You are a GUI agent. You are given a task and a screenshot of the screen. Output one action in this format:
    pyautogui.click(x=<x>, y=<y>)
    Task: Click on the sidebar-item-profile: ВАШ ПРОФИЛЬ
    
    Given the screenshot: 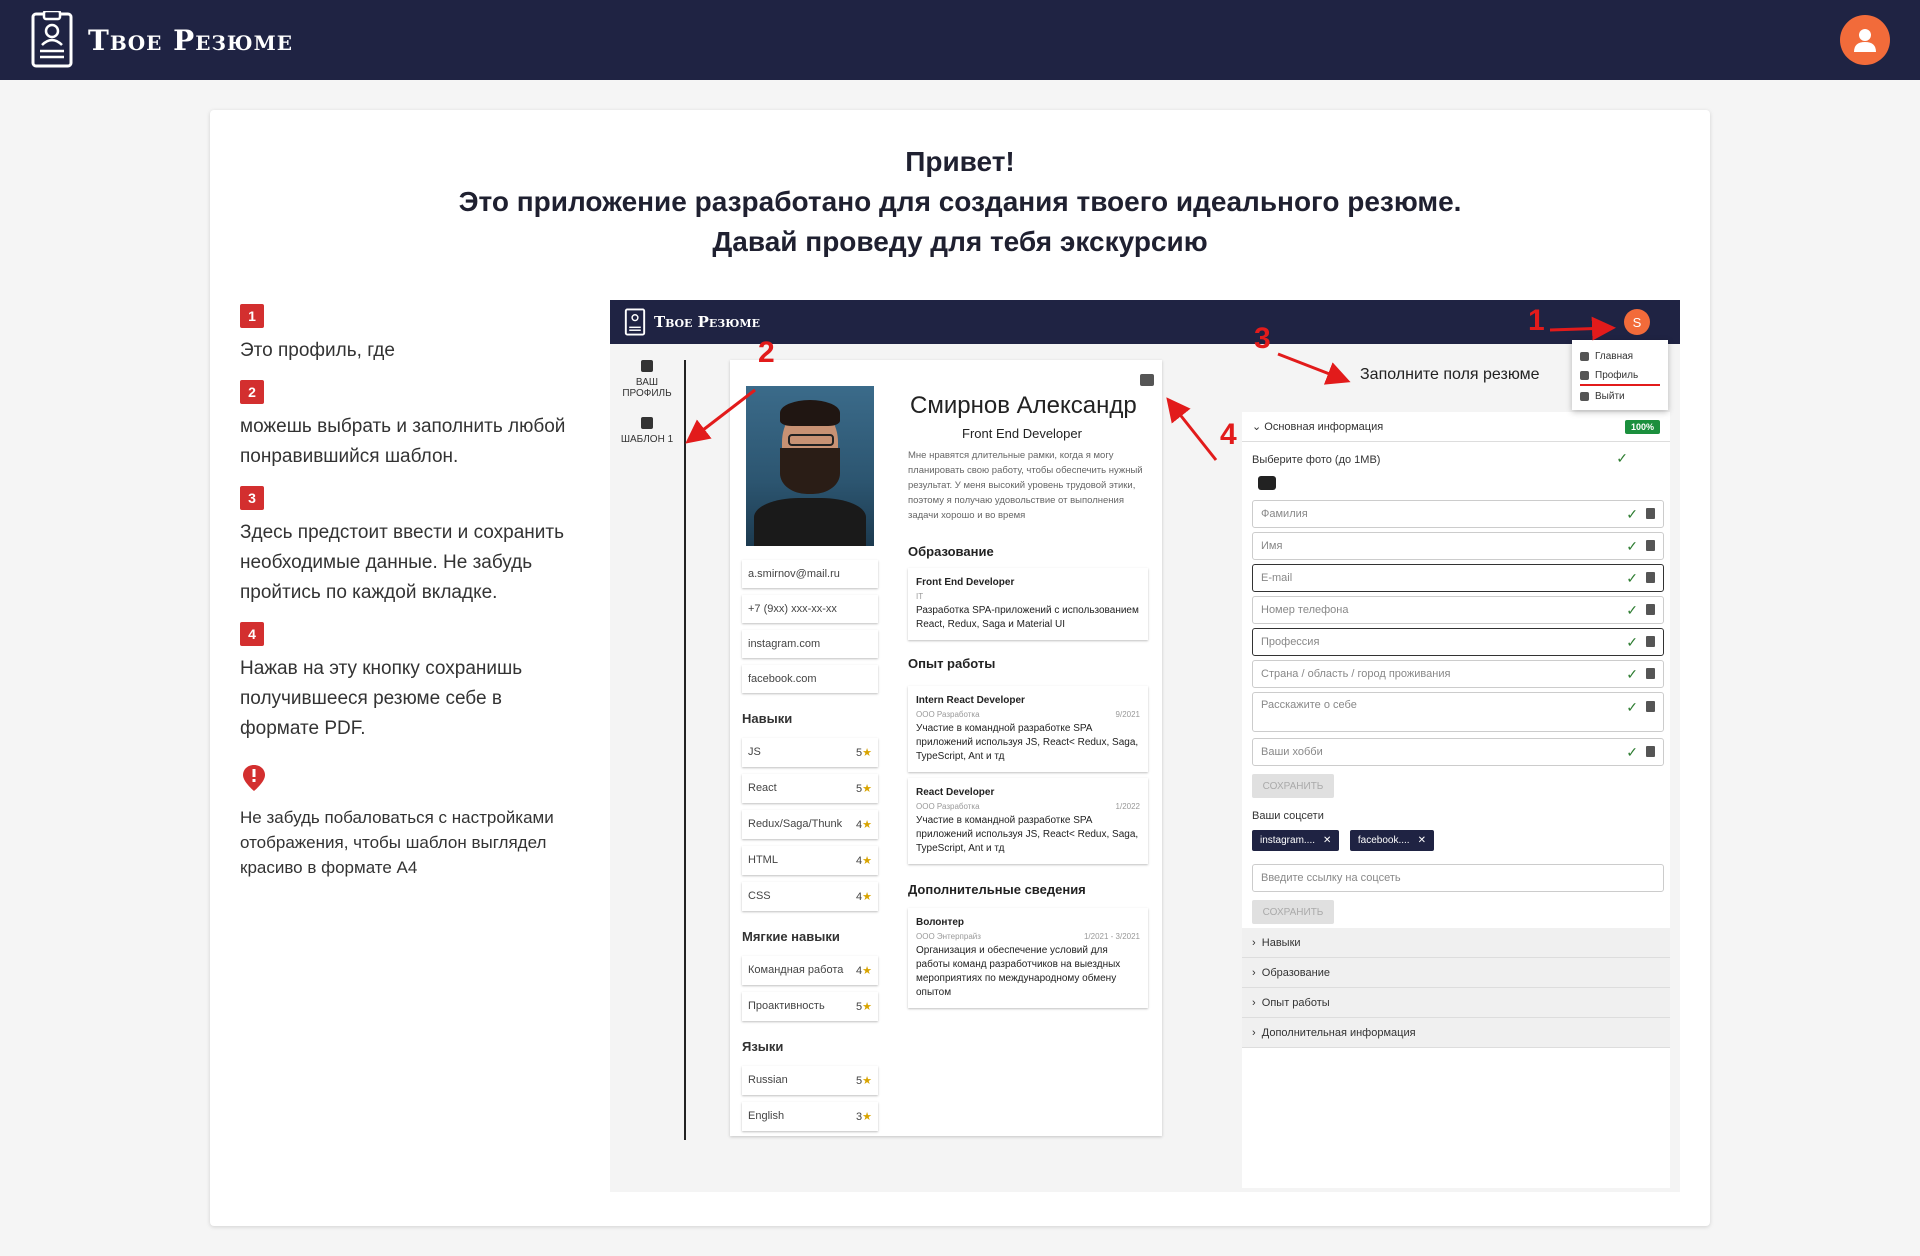 What is the action you would take?
    pyautogui.click(x=647, y=379)
    